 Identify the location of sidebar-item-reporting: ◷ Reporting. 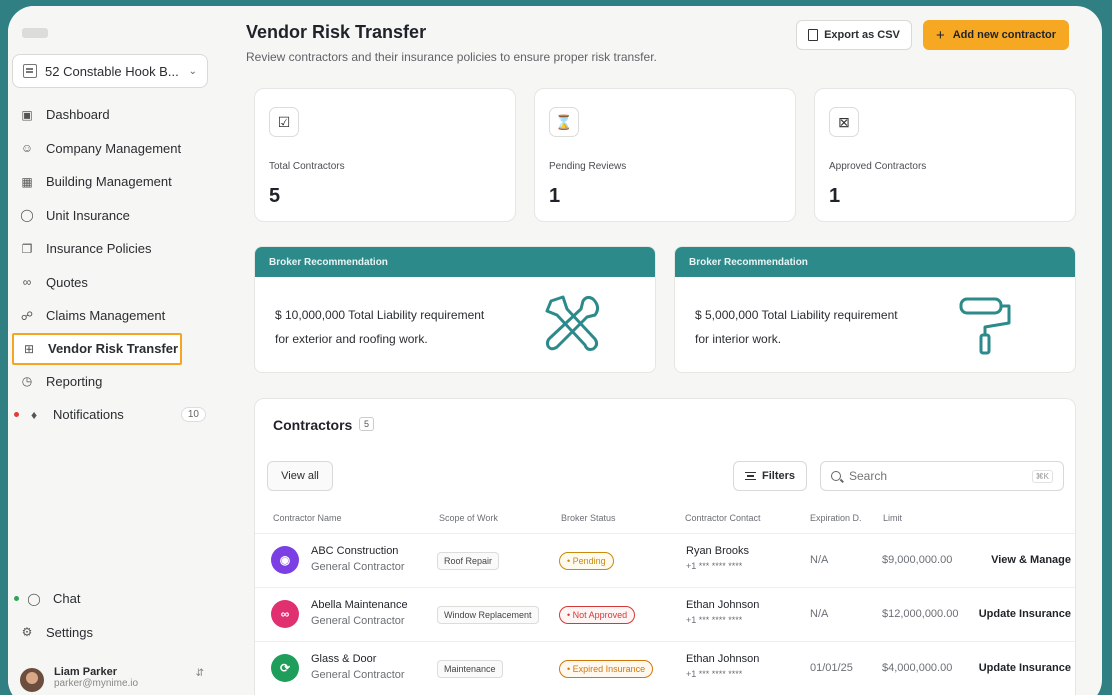
(112, 382).